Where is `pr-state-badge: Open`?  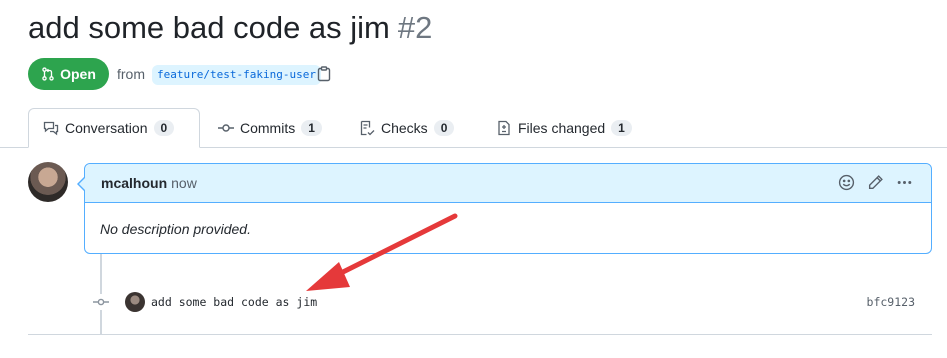 pr-state-badge: Open is located at coordinates (68, 74).